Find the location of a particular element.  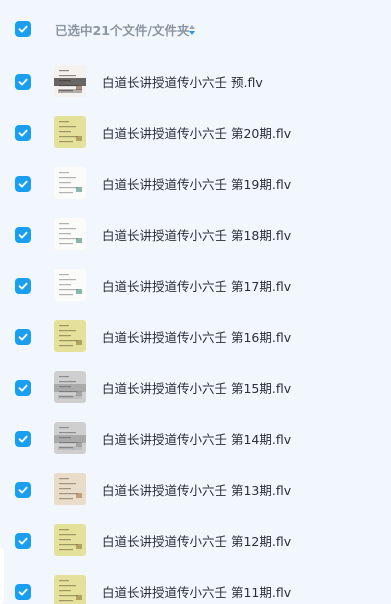

selection-header: 已选中21个文件/文件夹 is located at coordinates (195, 29).